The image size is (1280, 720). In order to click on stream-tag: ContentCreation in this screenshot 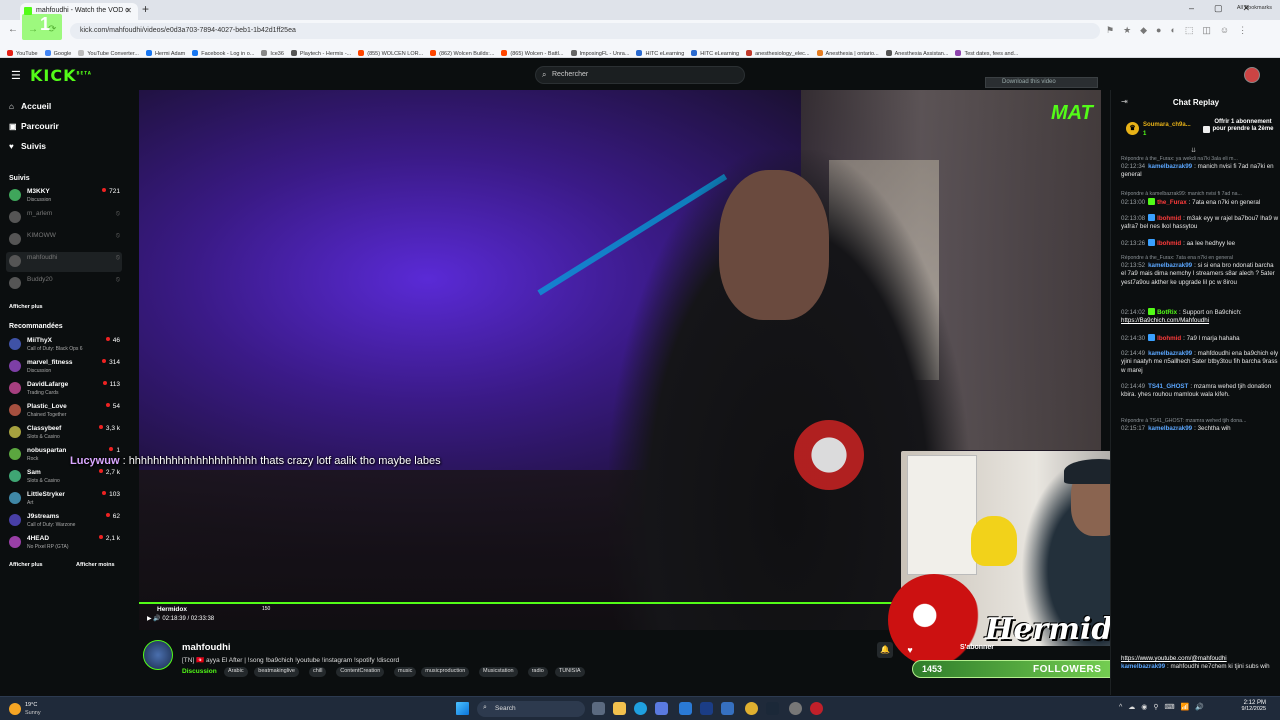, I will do `click(360, 672)`.